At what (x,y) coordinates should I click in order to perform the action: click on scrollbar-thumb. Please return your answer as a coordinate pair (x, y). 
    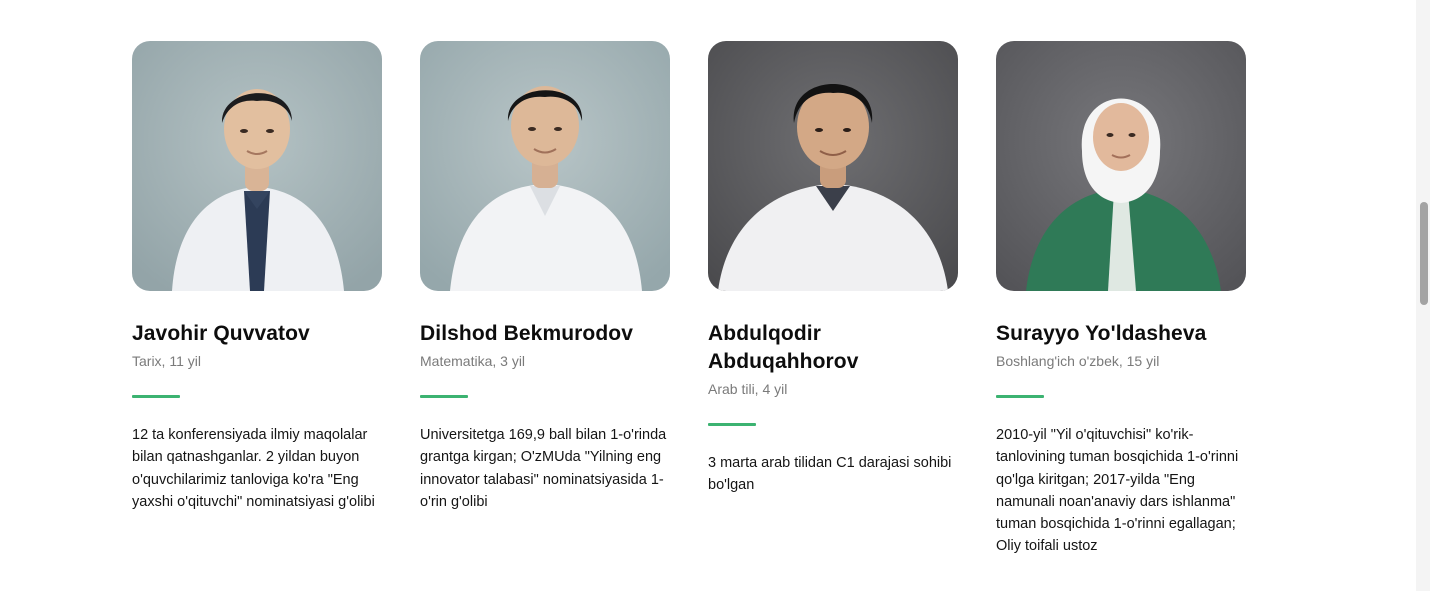
    Looking at the image, I should click on (1424, 253).